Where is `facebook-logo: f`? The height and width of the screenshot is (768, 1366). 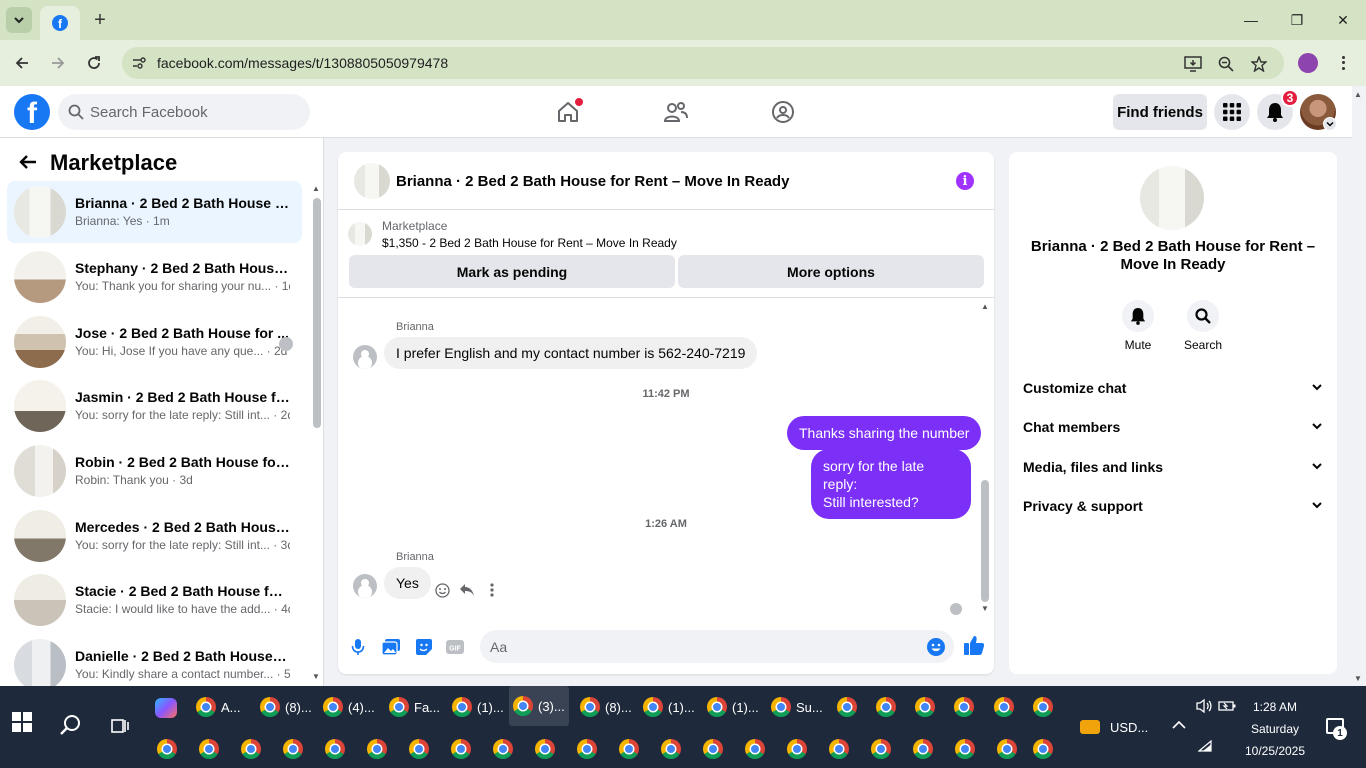 facebook-logo: f is located at coordinates (32, 112).